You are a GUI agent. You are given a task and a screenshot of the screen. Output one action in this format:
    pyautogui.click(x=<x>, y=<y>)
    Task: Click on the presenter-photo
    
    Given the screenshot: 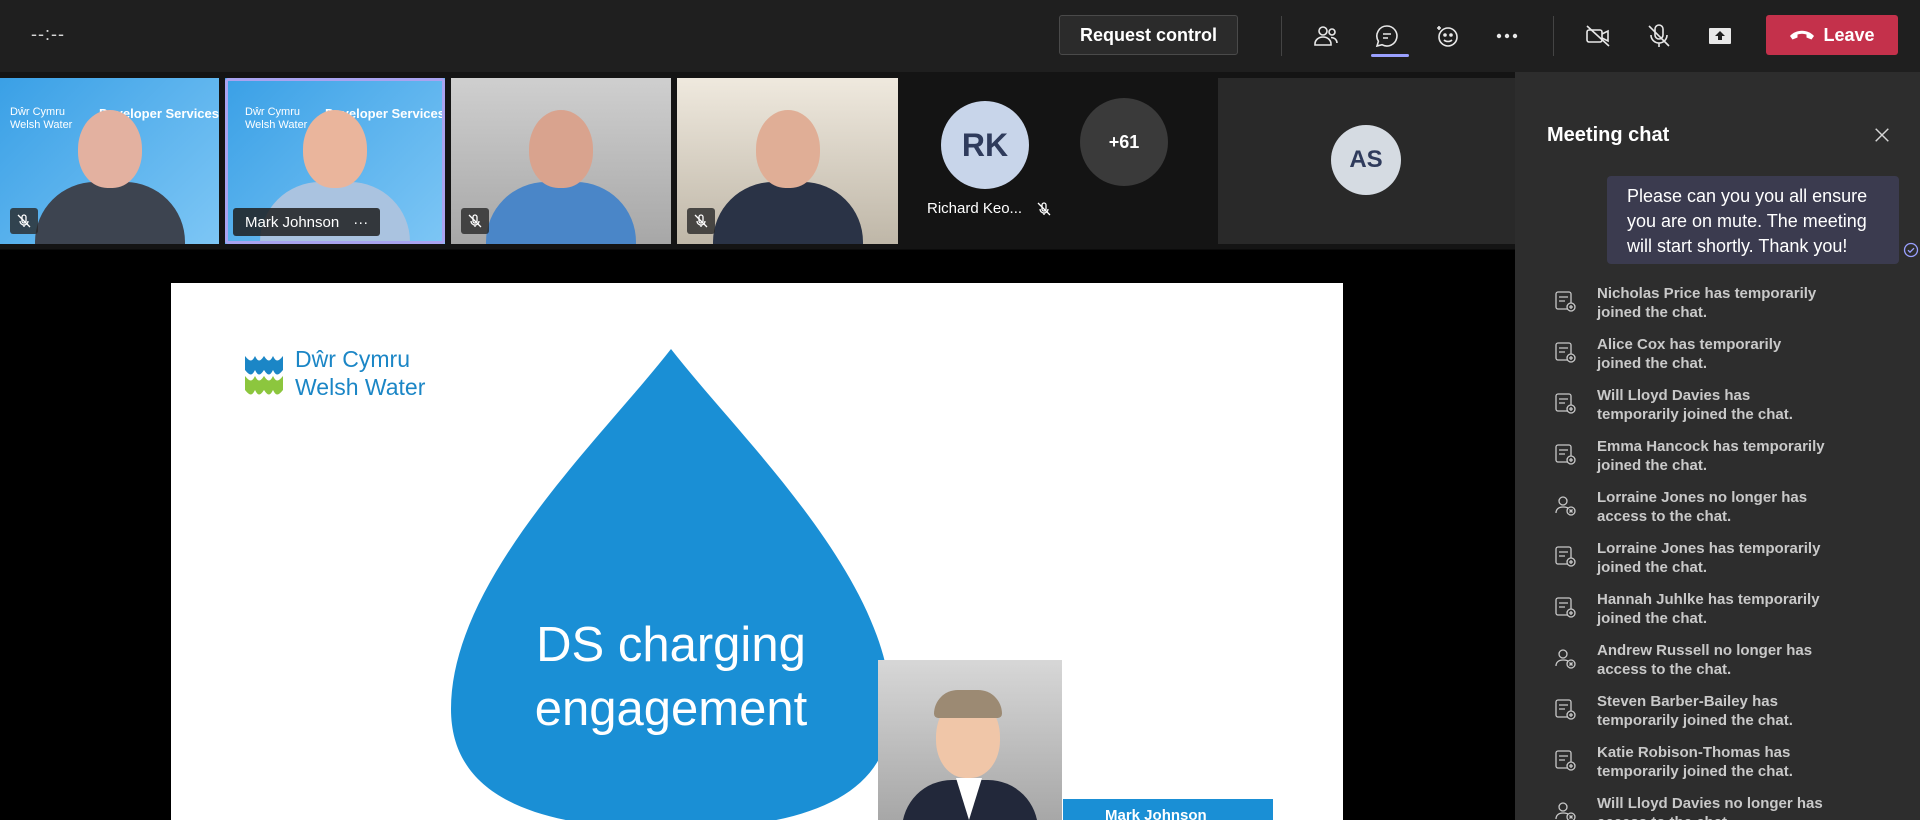 What is the action you would take?
    pyautogui.click(x=970, y=740)
    